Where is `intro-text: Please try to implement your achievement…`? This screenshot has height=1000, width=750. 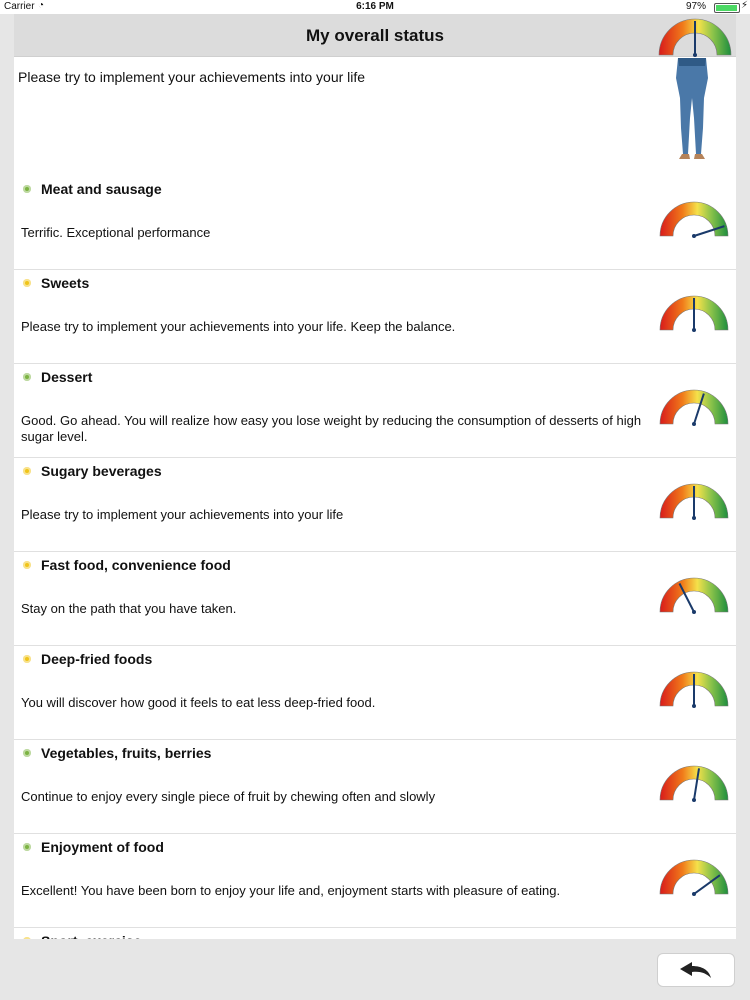
intro-text: Please try to implement your achievement… is located at coordinates (192, 77).